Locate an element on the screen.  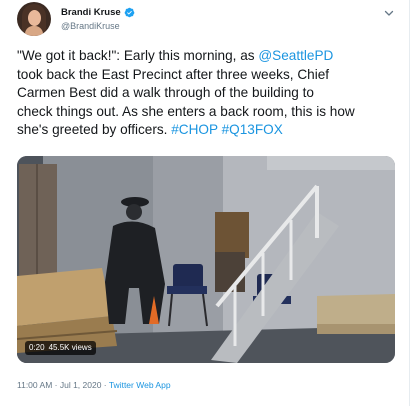
avatar-face is located at coordinates (34, 18).